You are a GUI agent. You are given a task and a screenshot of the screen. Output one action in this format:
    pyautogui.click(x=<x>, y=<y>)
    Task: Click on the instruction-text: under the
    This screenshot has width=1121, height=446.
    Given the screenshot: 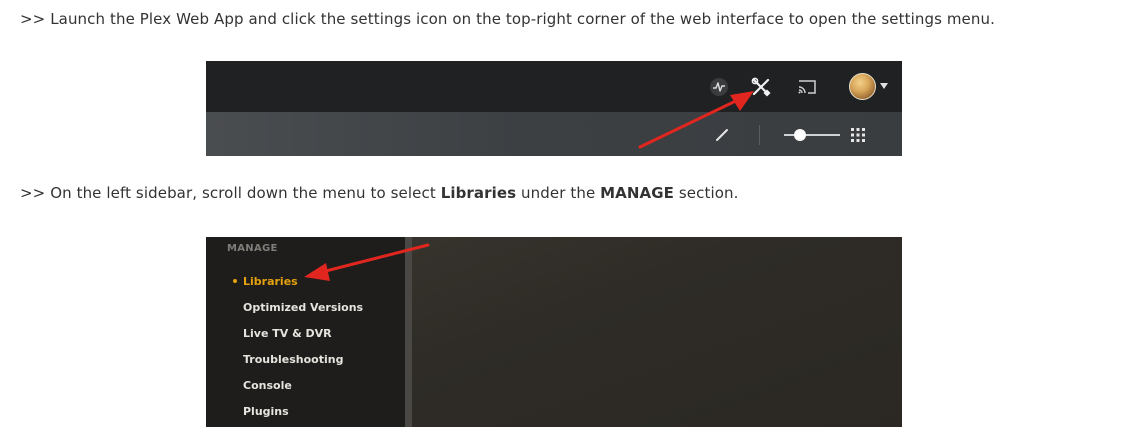 What is the action you would take?
    pyautogui.click(x=558, y=193)
    